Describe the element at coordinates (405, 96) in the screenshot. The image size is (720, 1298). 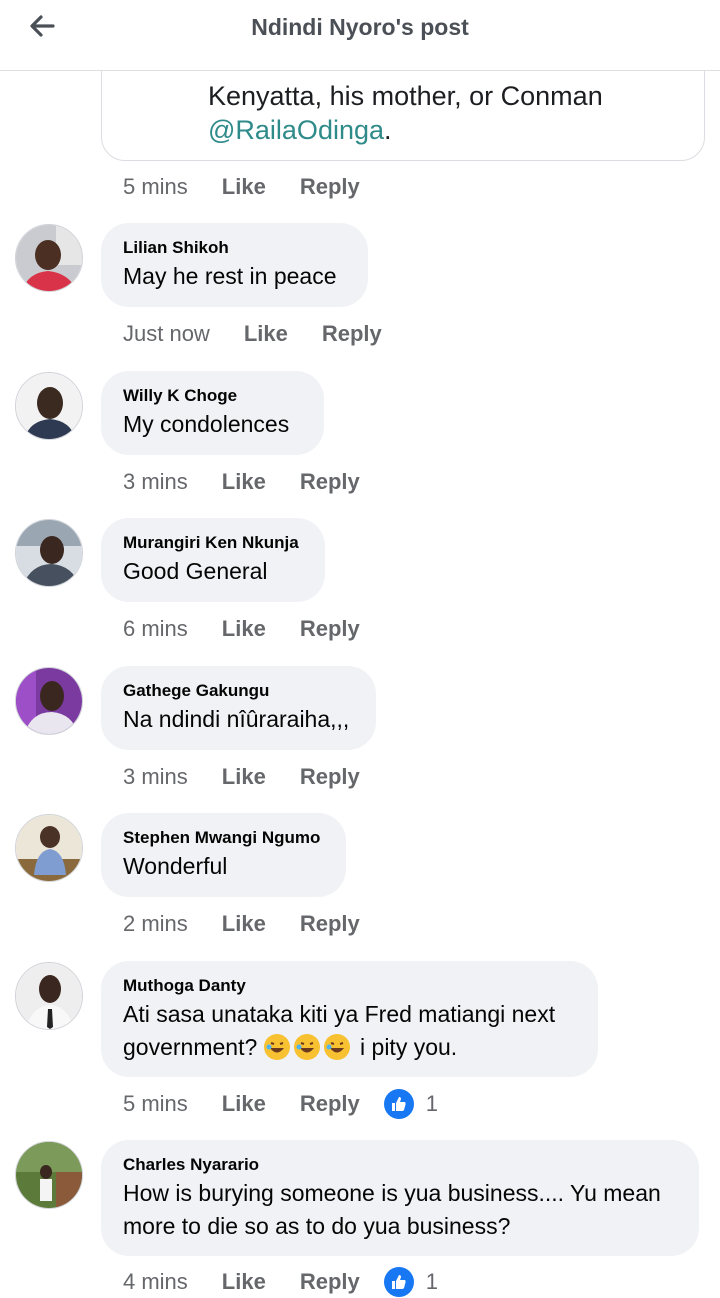
I see `quoted-line: Kenyatta, his mother, or Conman` at that location.